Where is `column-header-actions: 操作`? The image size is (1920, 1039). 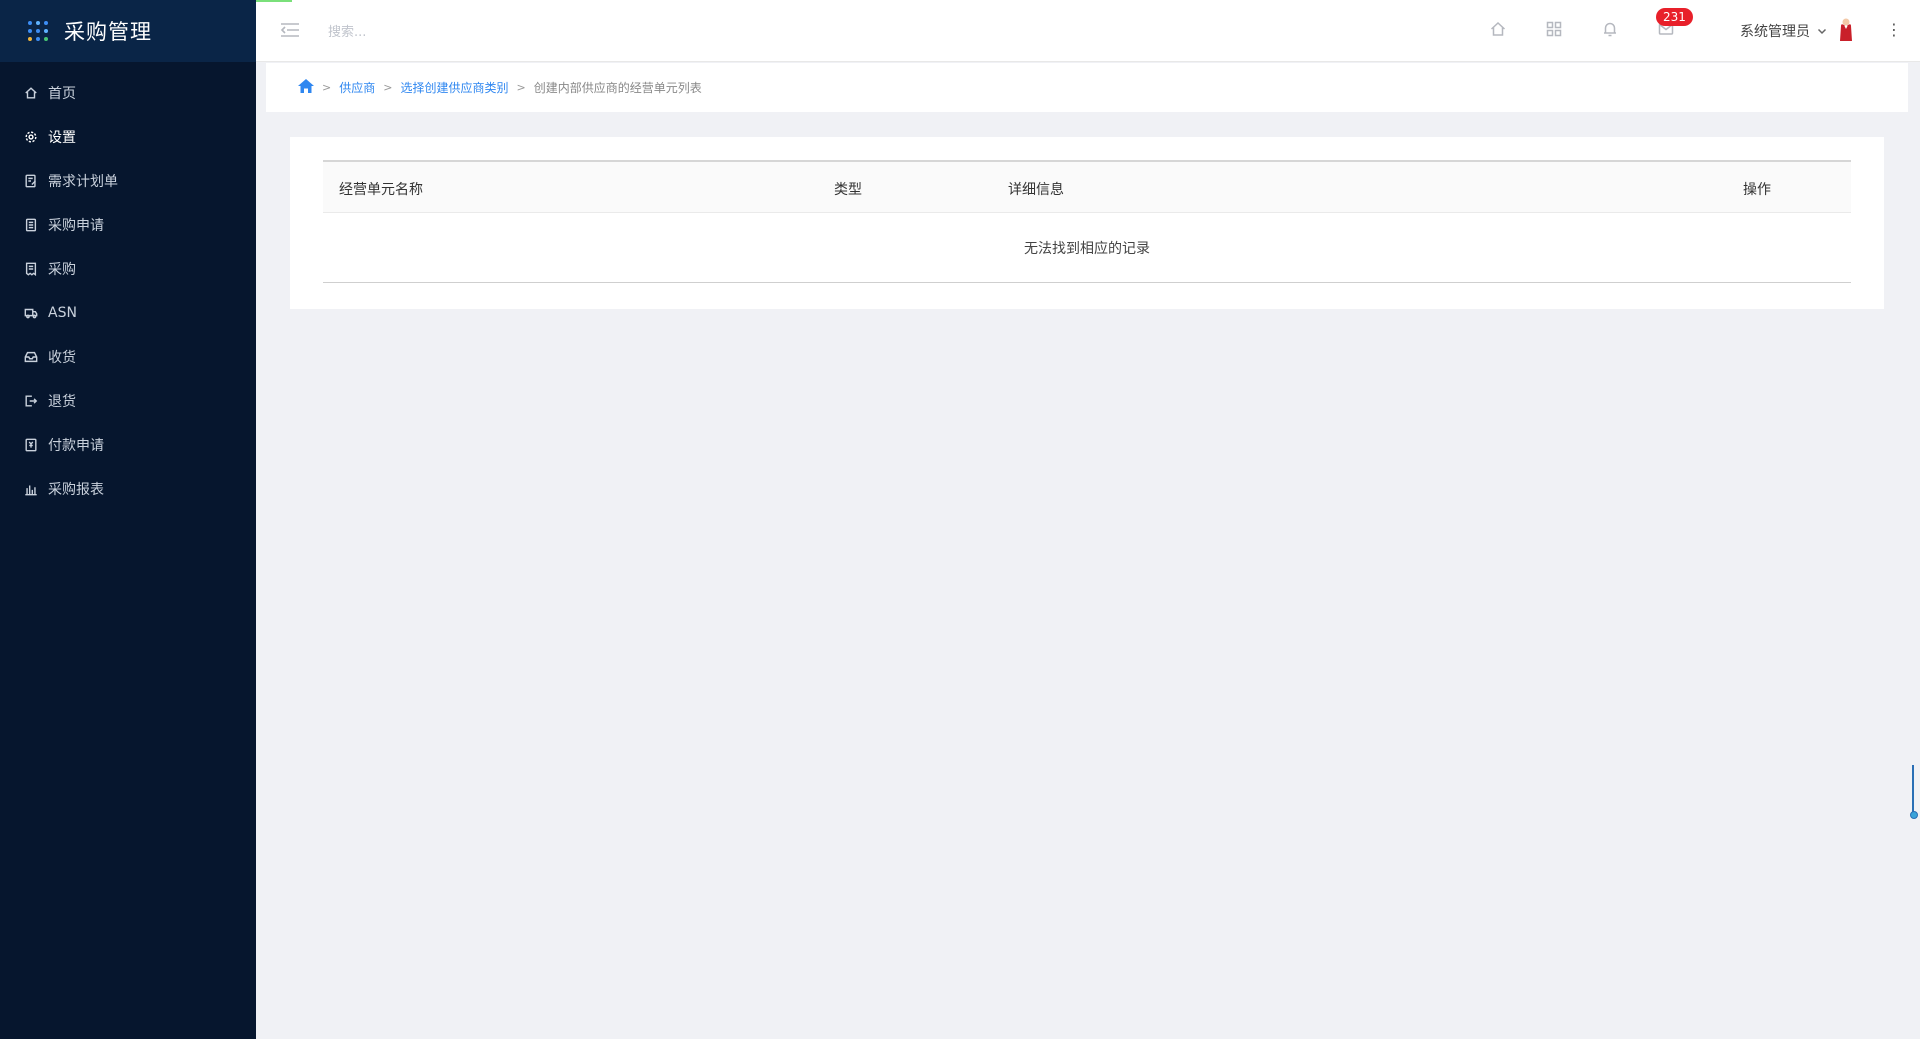 column-header-actions: 操作 is located at coordinates (1757, 190).